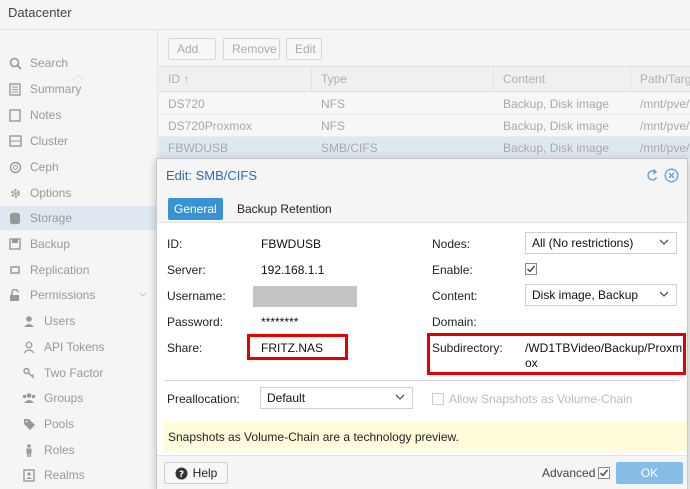 The width and height of the screenshot is (690, 489). What do you see at coordinates (79, 141) in the screenshot?
I see `sidebar-item-cluster: Cluster` at bounding box center [79, 141].